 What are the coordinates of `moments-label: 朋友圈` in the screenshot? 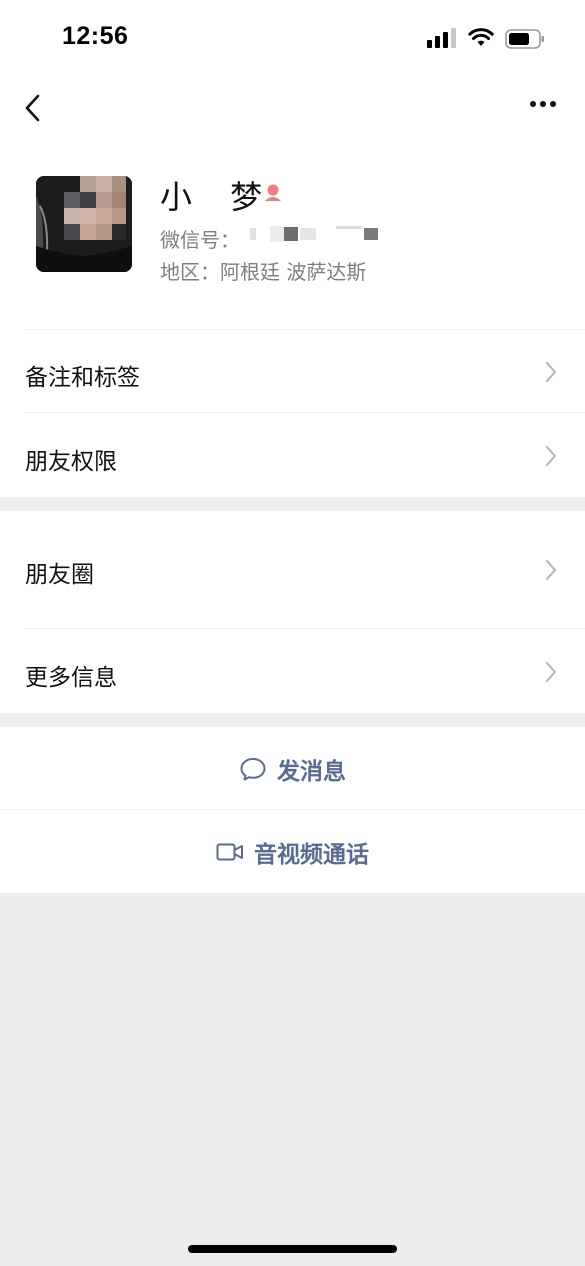 It's located at (59, 575).